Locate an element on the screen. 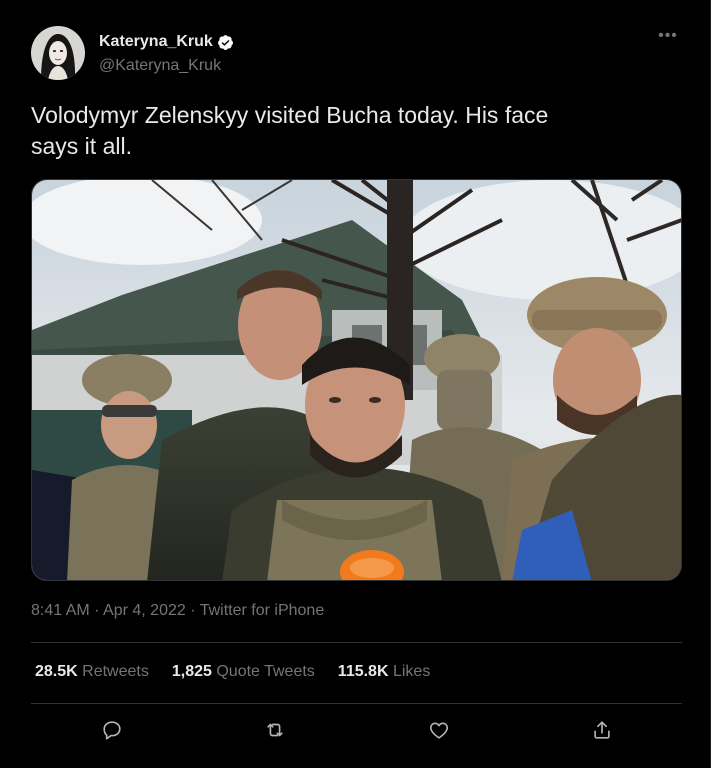 The height and width of the screenshot is (768, 711). display-name-row: Kateryna_Kruk is located at coordinates (166, 42).